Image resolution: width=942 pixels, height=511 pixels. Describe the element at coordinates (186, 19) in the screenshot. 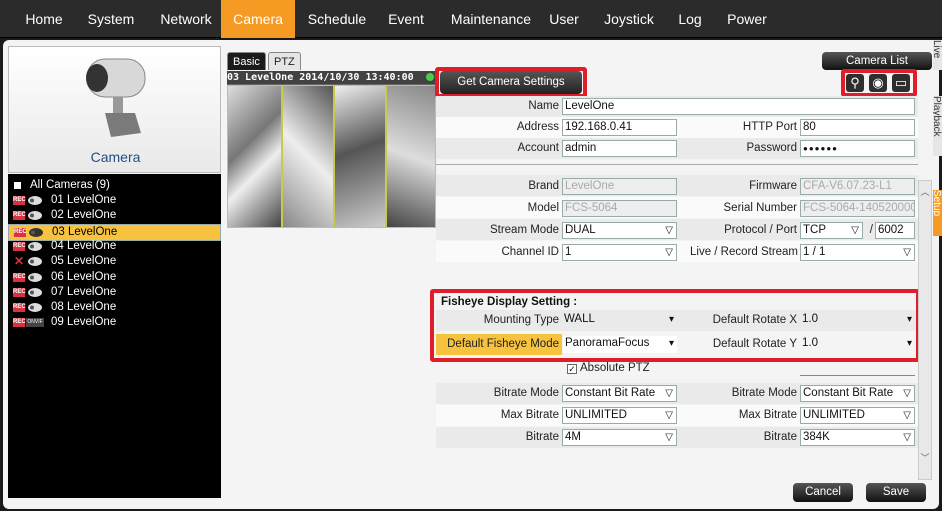

I see `nav-network: Network` at that location.